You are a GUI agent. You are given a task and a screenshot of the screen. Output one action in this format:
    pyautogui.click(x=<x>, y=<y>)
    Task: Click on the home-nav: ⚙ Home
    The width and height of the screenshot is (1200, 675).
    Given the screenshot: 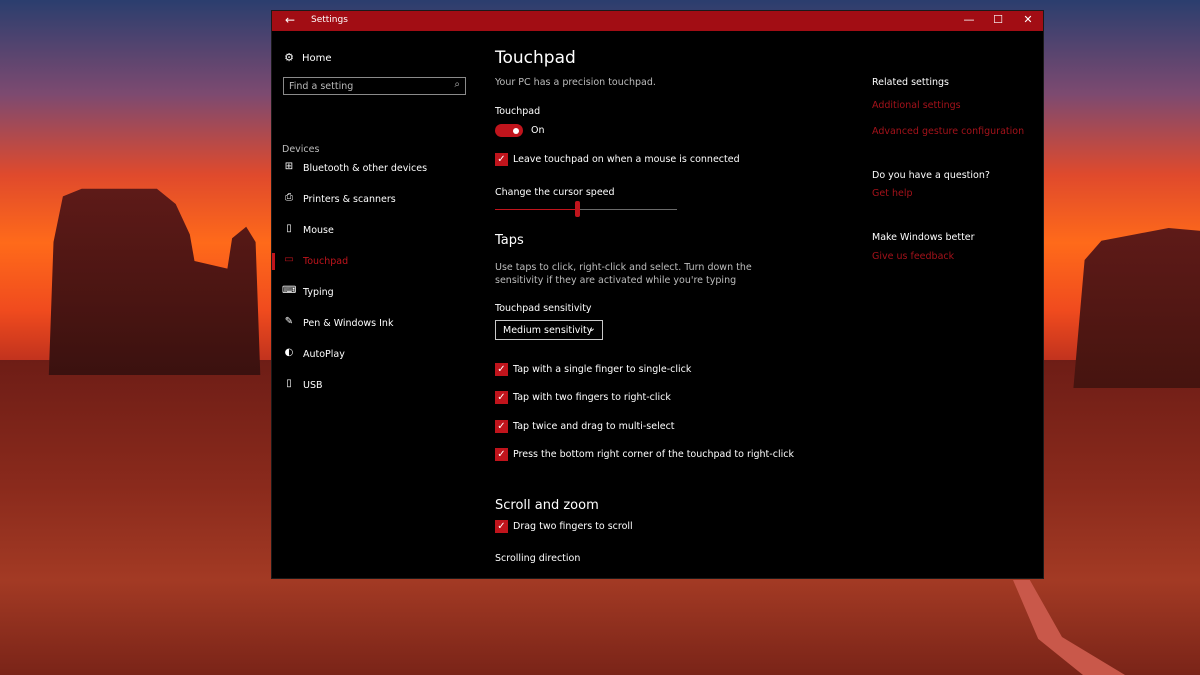 What is the action you would take?
    pyautogui.click(x=307, y=57)
    